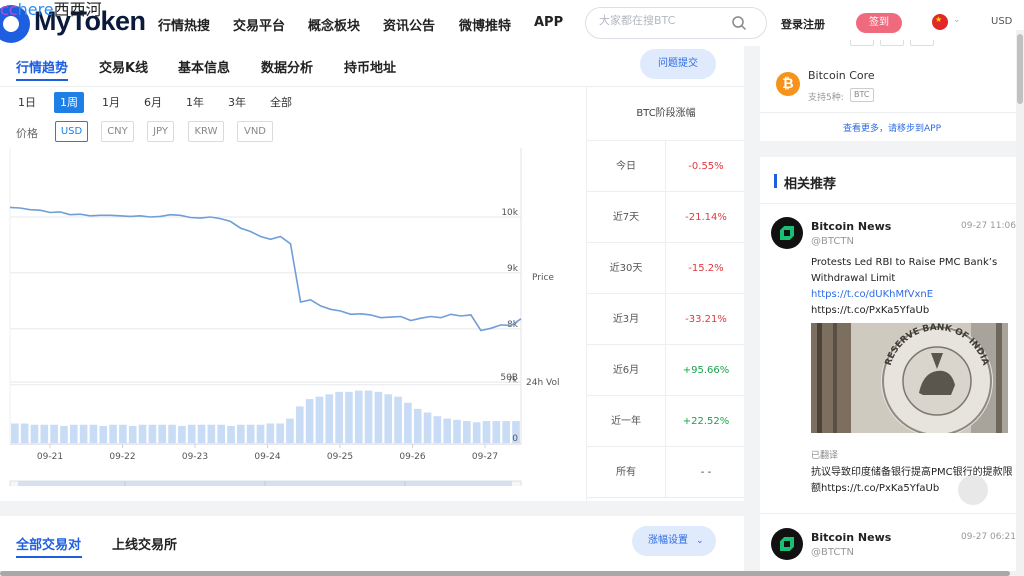 The width and height of the screenshot is (1024, 576). What do you see at coordinates (548, 22) in the screenshot?
I see `nav-app: APP` at bounding box center [548, 22].